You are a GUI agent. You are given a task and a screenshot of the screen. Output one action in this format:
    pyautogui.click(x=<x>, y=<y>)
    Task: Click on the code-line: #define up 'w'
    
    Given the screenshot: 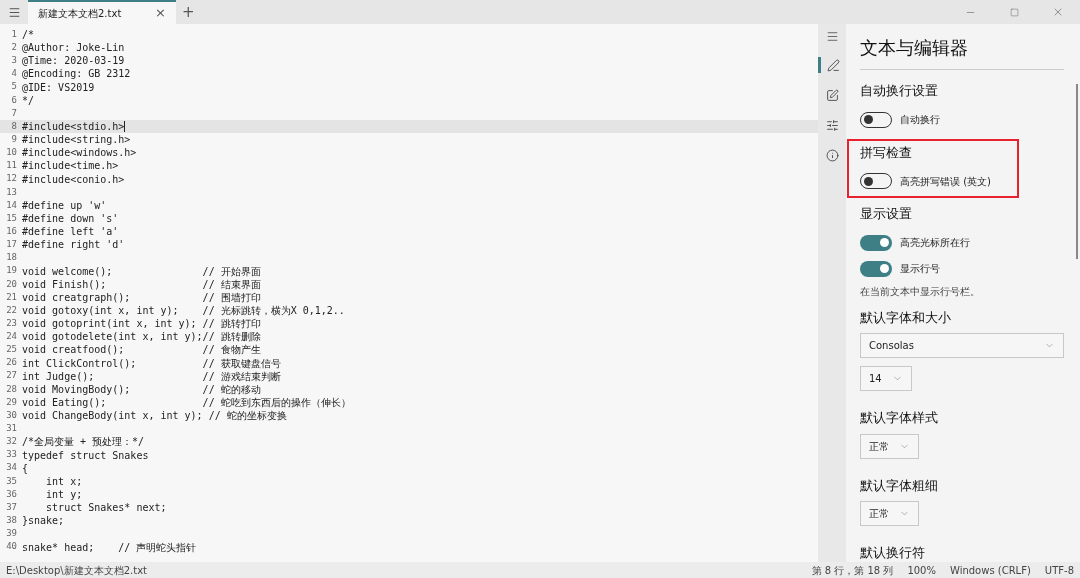 What is the action you would take?
    pyautogui.click(x=64, y=205)
    